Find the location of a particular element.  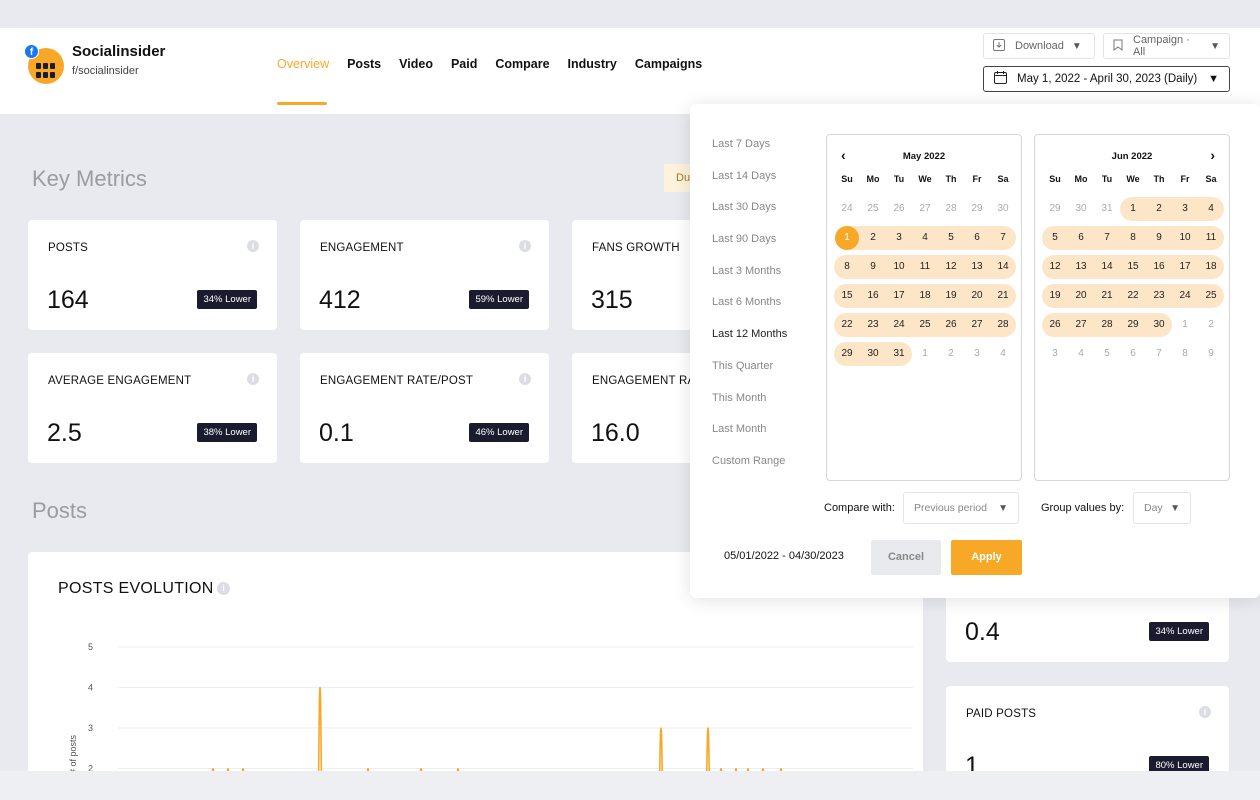

nav-posts: Posts is located at coordinates (364, 64).